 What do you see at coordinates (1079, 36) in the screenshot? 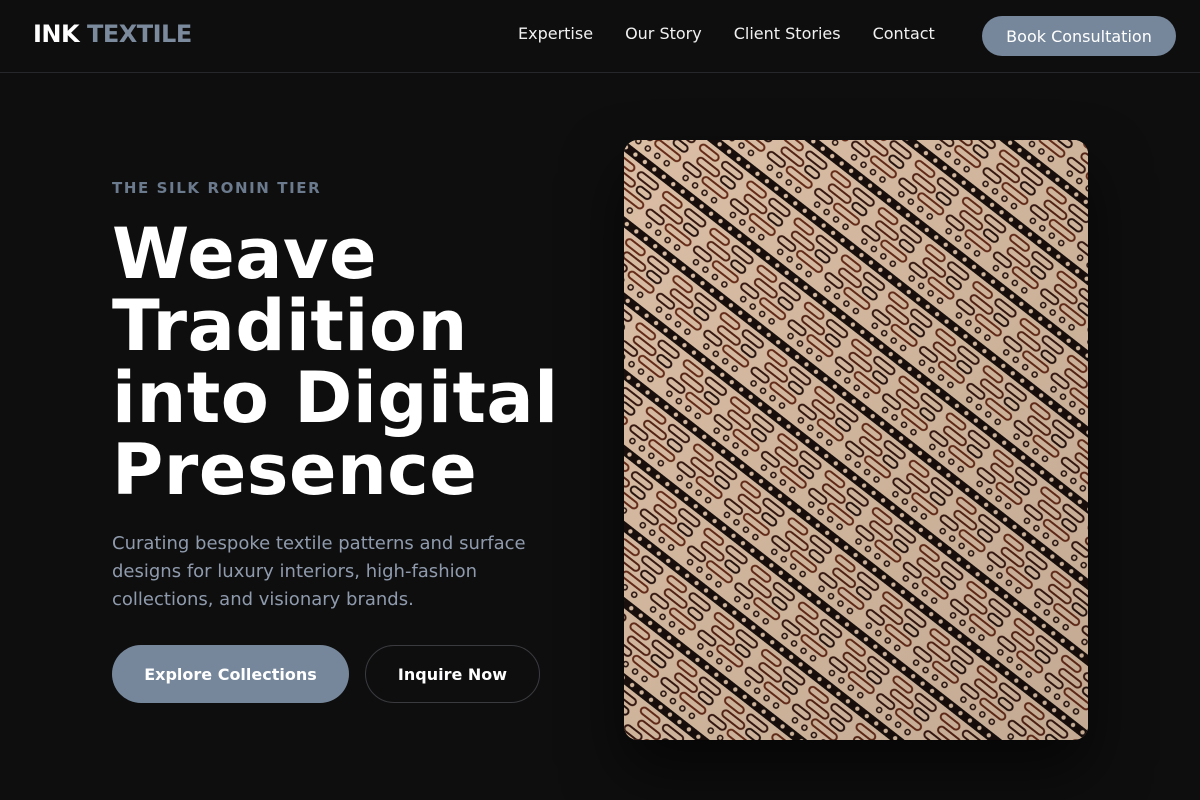
I see `book-consultation-button: Book Consultation` at bounding box center [1079, 36].